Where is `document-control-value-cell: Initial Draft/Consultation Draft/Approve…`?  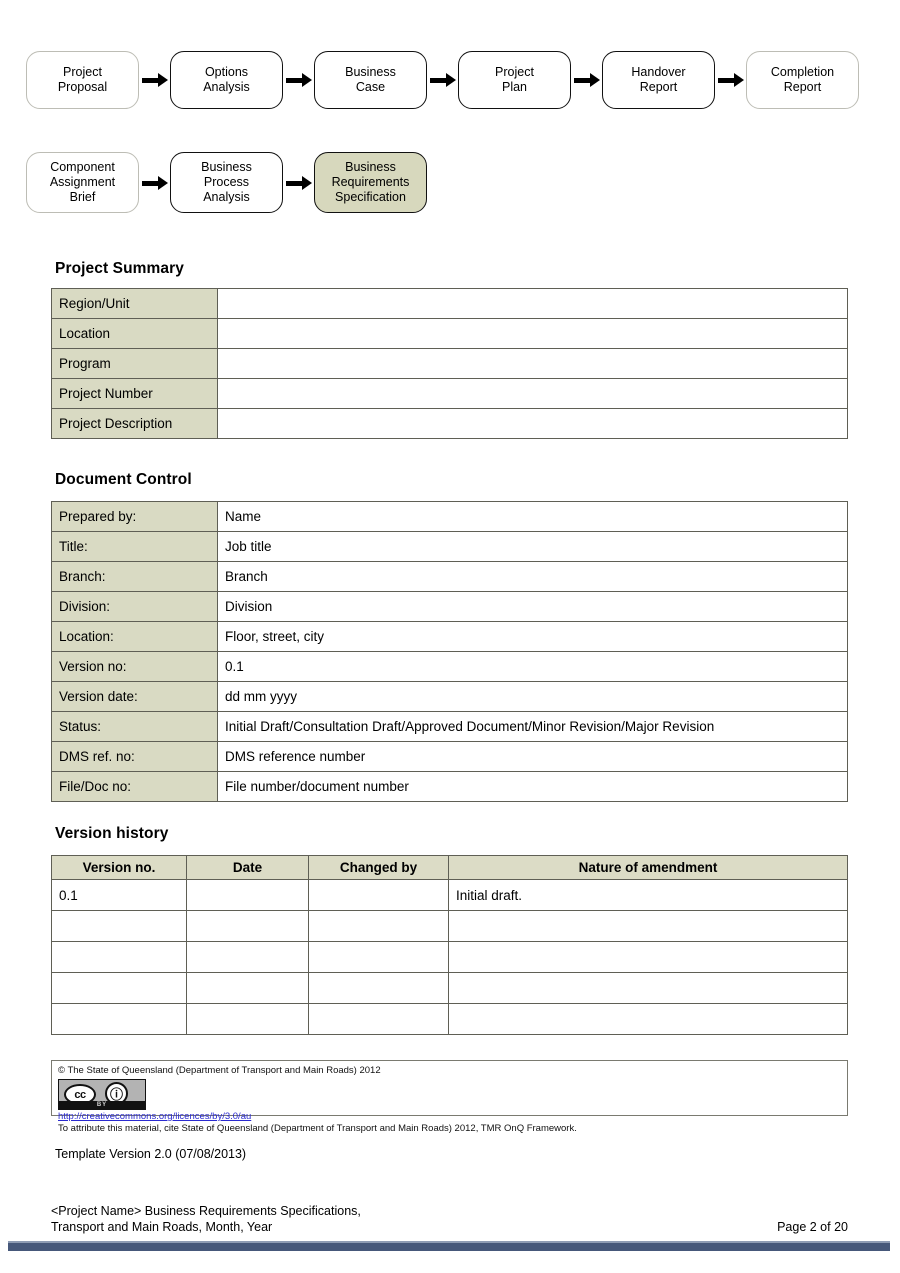 document-control-value-cell: Initial Draft/Consultation Draft/Approve… is located at coordinates (532, 726).